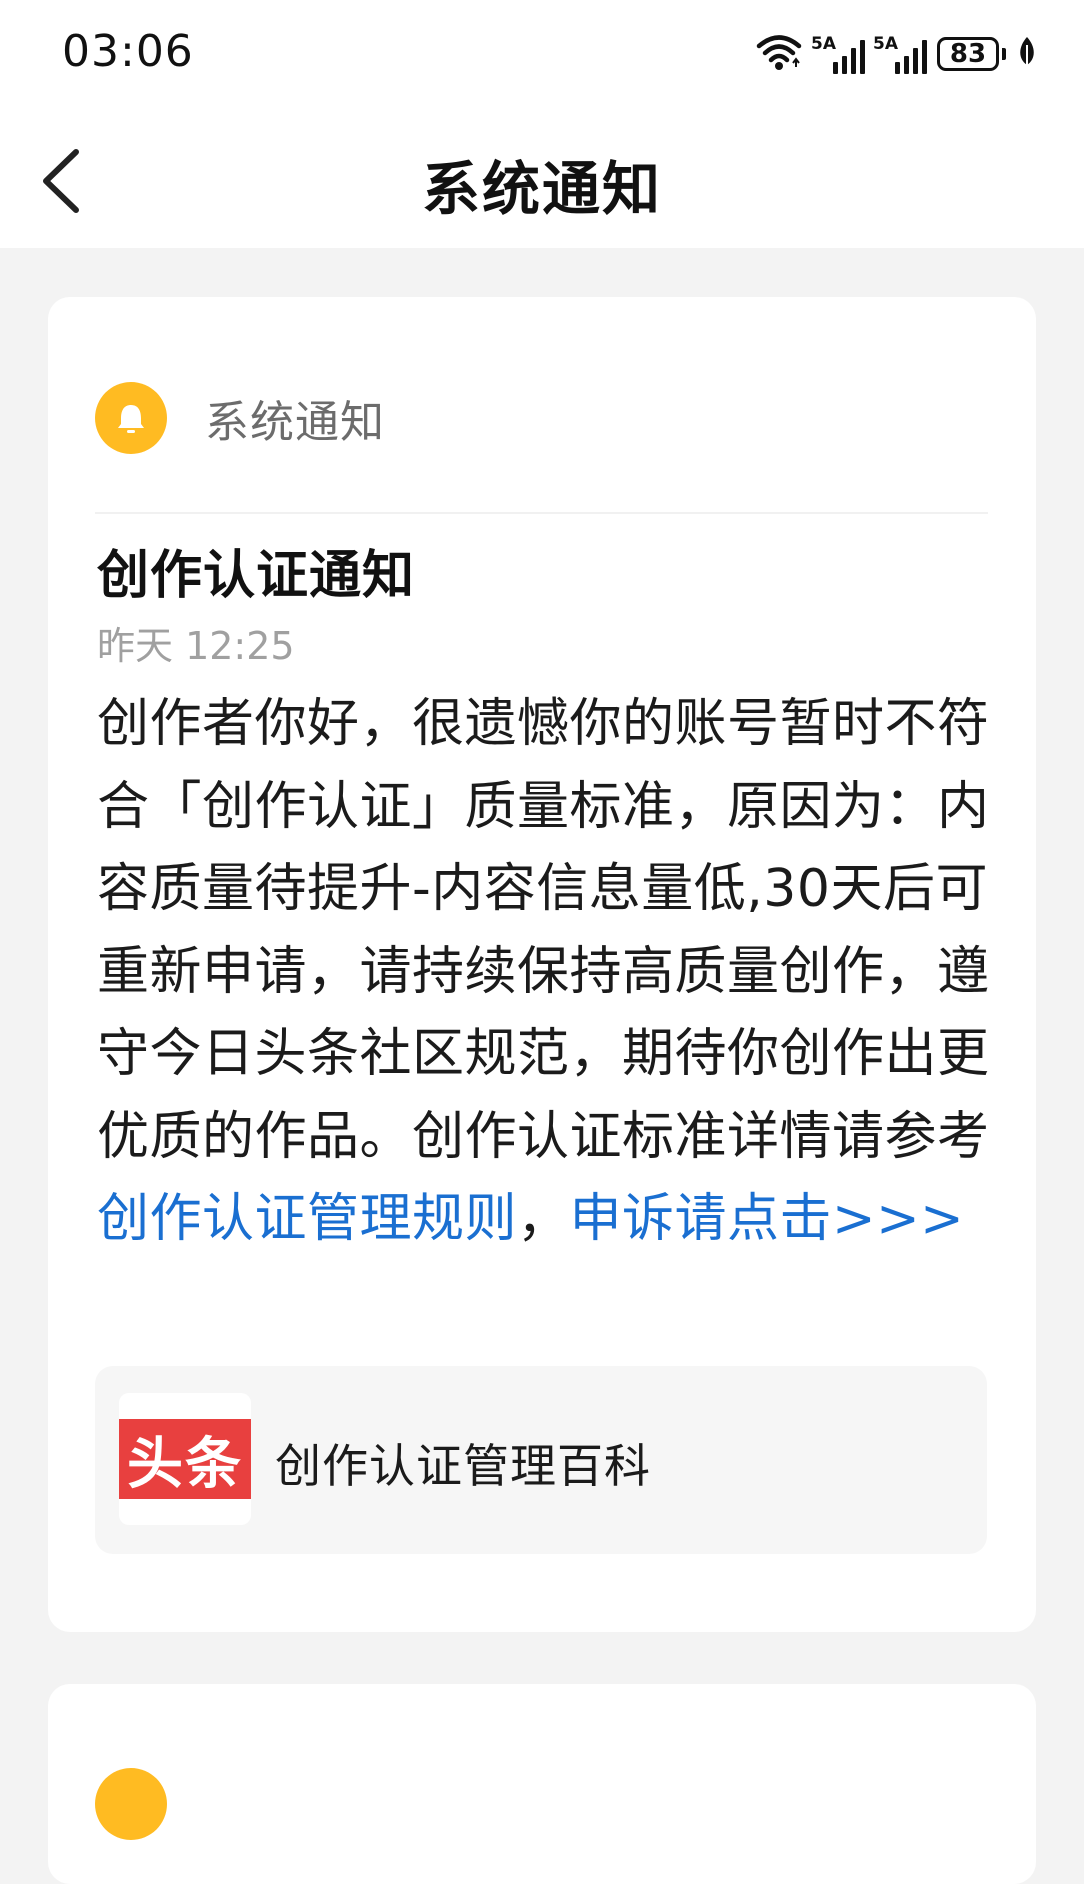  I want to click on wifi-icon, so click(779, 54).